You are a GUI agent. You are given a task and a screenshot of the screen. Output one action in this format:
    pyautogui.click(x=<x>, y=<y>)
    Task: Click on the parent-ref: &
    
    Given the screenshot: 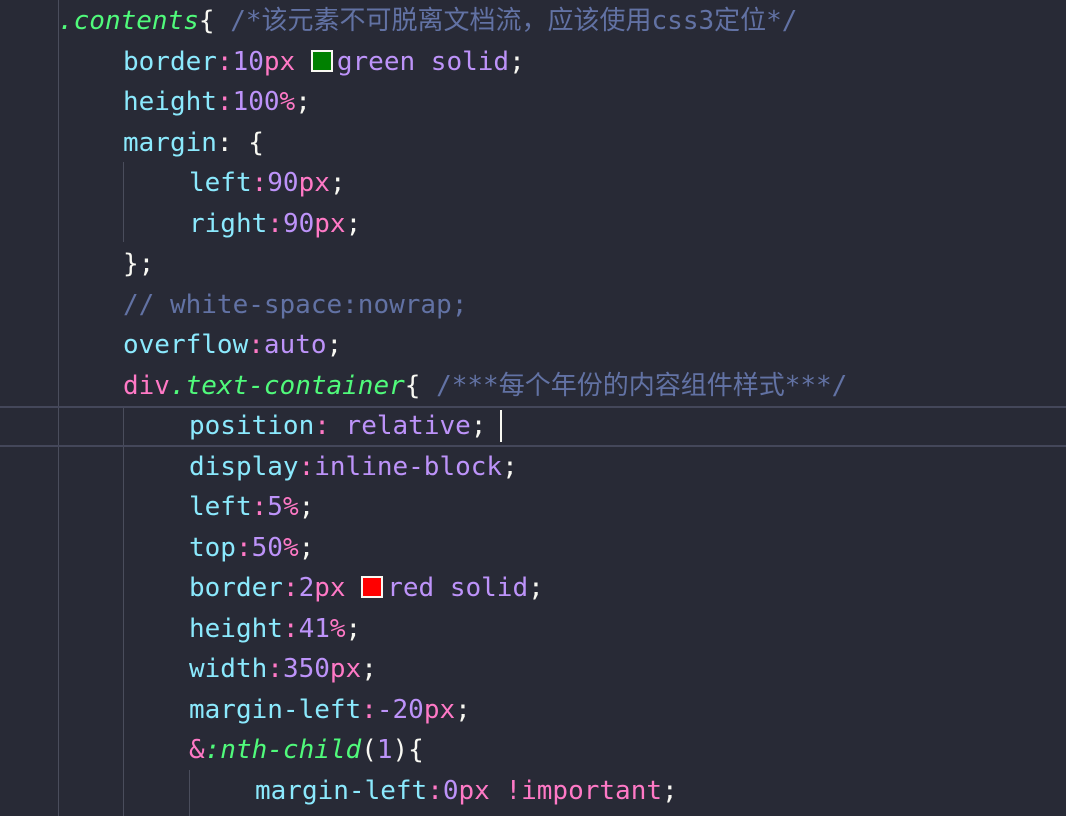 What is the action you would take?
    pyautogui.click(x=197, y=750)
    